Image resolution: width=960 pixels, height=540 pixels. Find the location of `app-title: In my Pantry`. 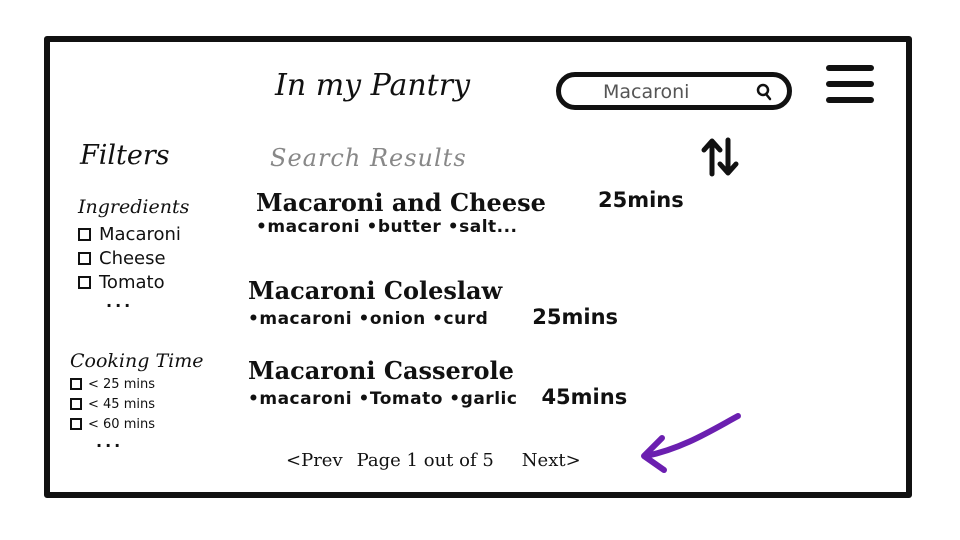

app-title: In my Pantry is located at coordinates (373, 85).